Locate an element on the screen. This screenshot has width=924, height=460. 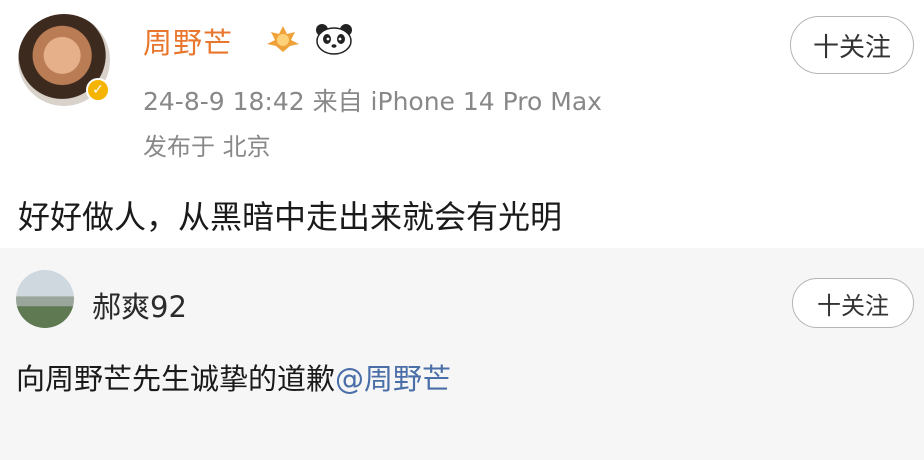
post-content: 好好做人，从黑暗中走出来就会有光明 is located at coordinates (290, 217).